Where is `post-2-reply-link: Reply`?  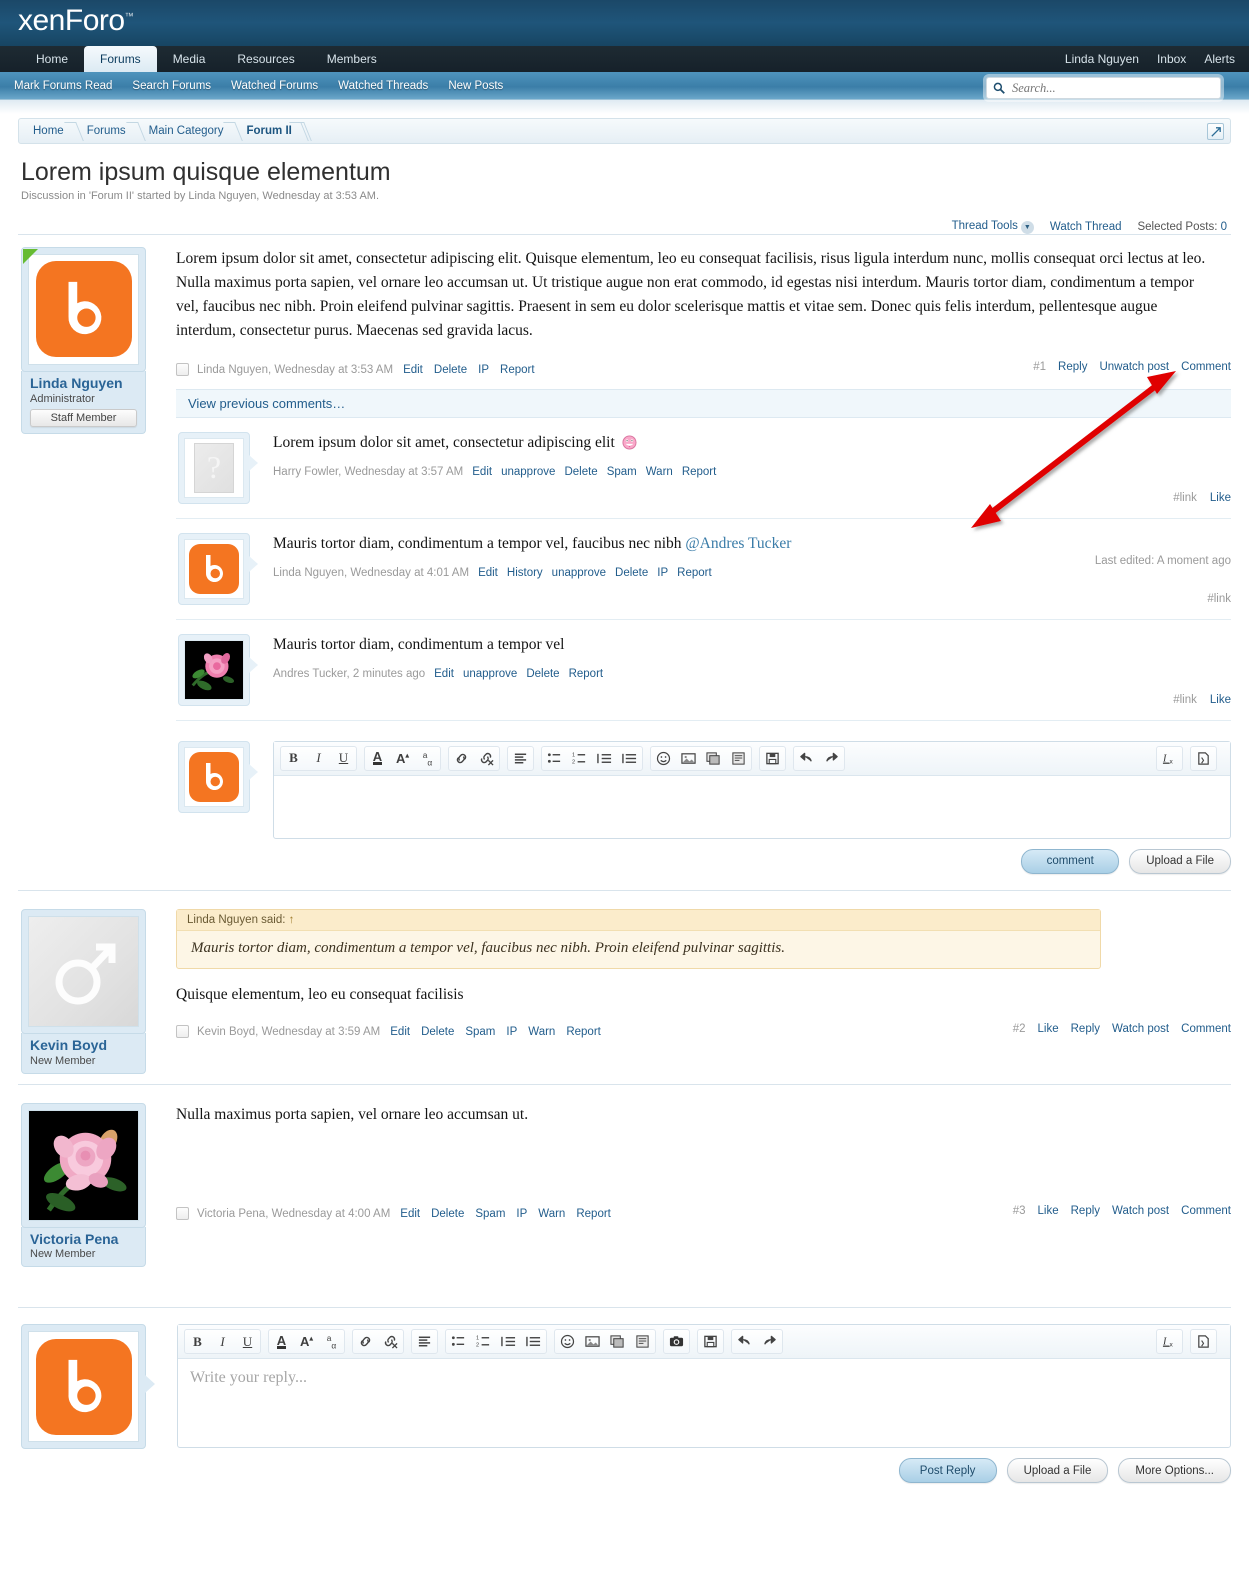
post-2-reply-link: Reply is located at coordinates (1085, 1029).